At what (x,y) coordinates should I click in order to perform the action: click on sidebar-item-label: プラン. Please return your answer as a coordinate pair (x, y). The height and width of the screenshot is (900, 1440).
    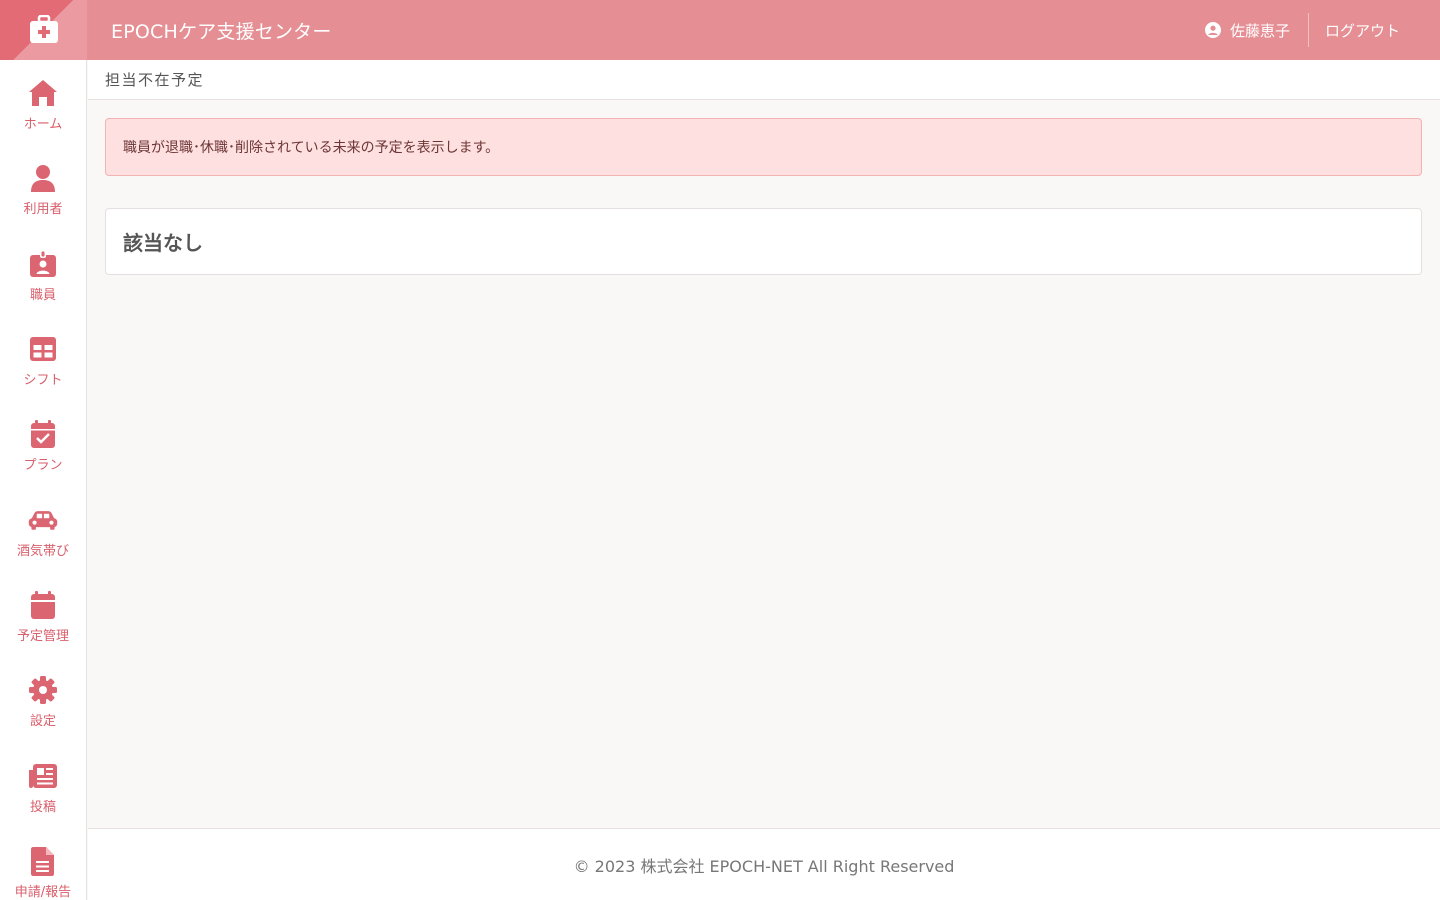
    Looking at the image, I should click on (43, 466).